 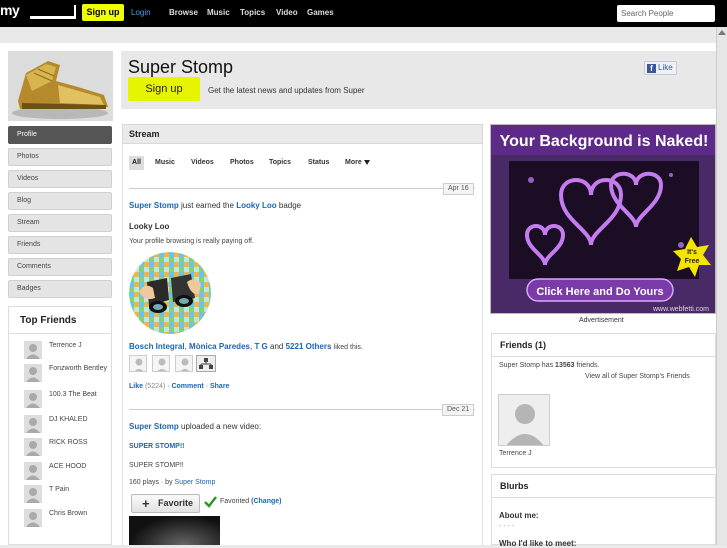 I want to click on view-all-friends-link: View all of Super Stomp's Friends, so click(x=637, y=376).